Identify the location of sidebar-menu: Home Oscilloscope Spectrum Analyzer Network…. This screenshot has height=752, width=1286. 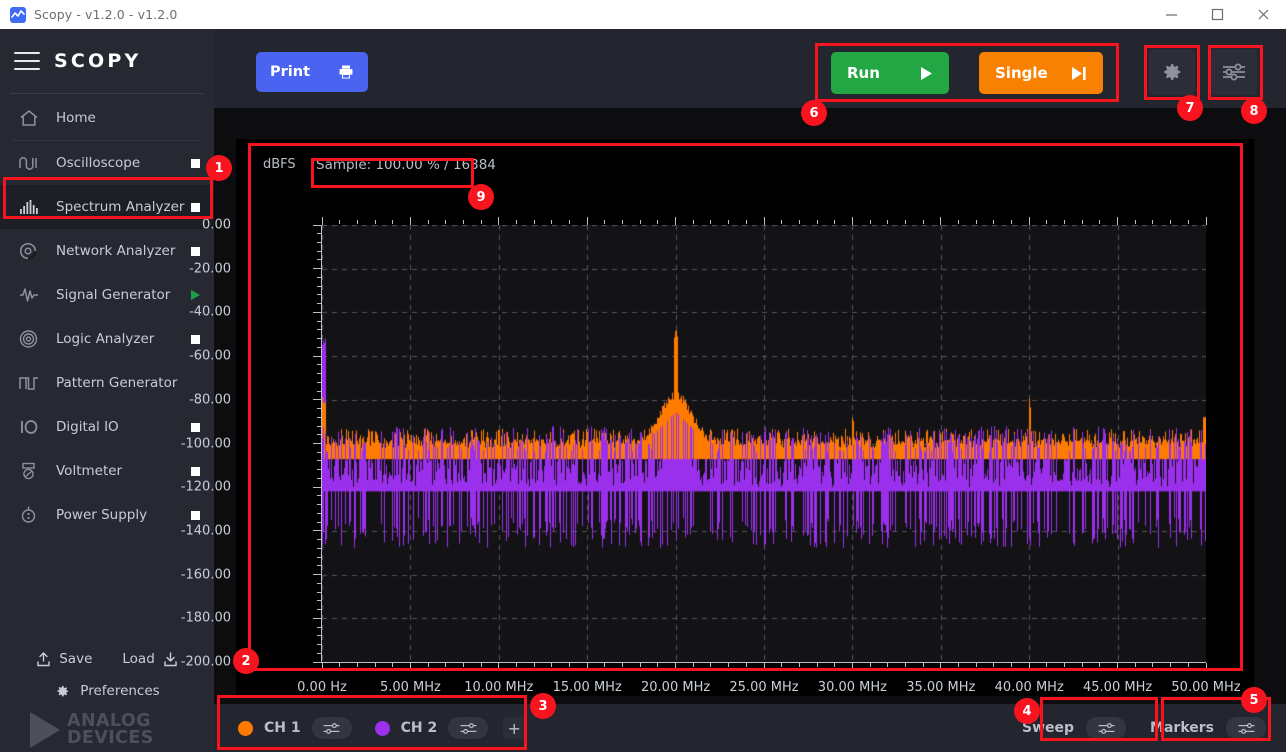
(107, 315).